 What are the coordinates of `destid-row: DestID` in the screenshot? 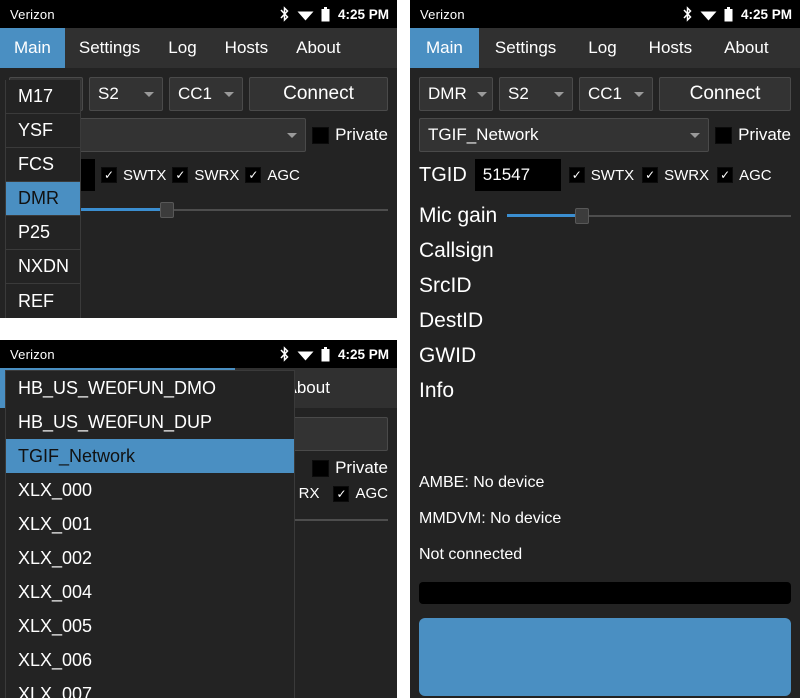 It's located at (605, 320).